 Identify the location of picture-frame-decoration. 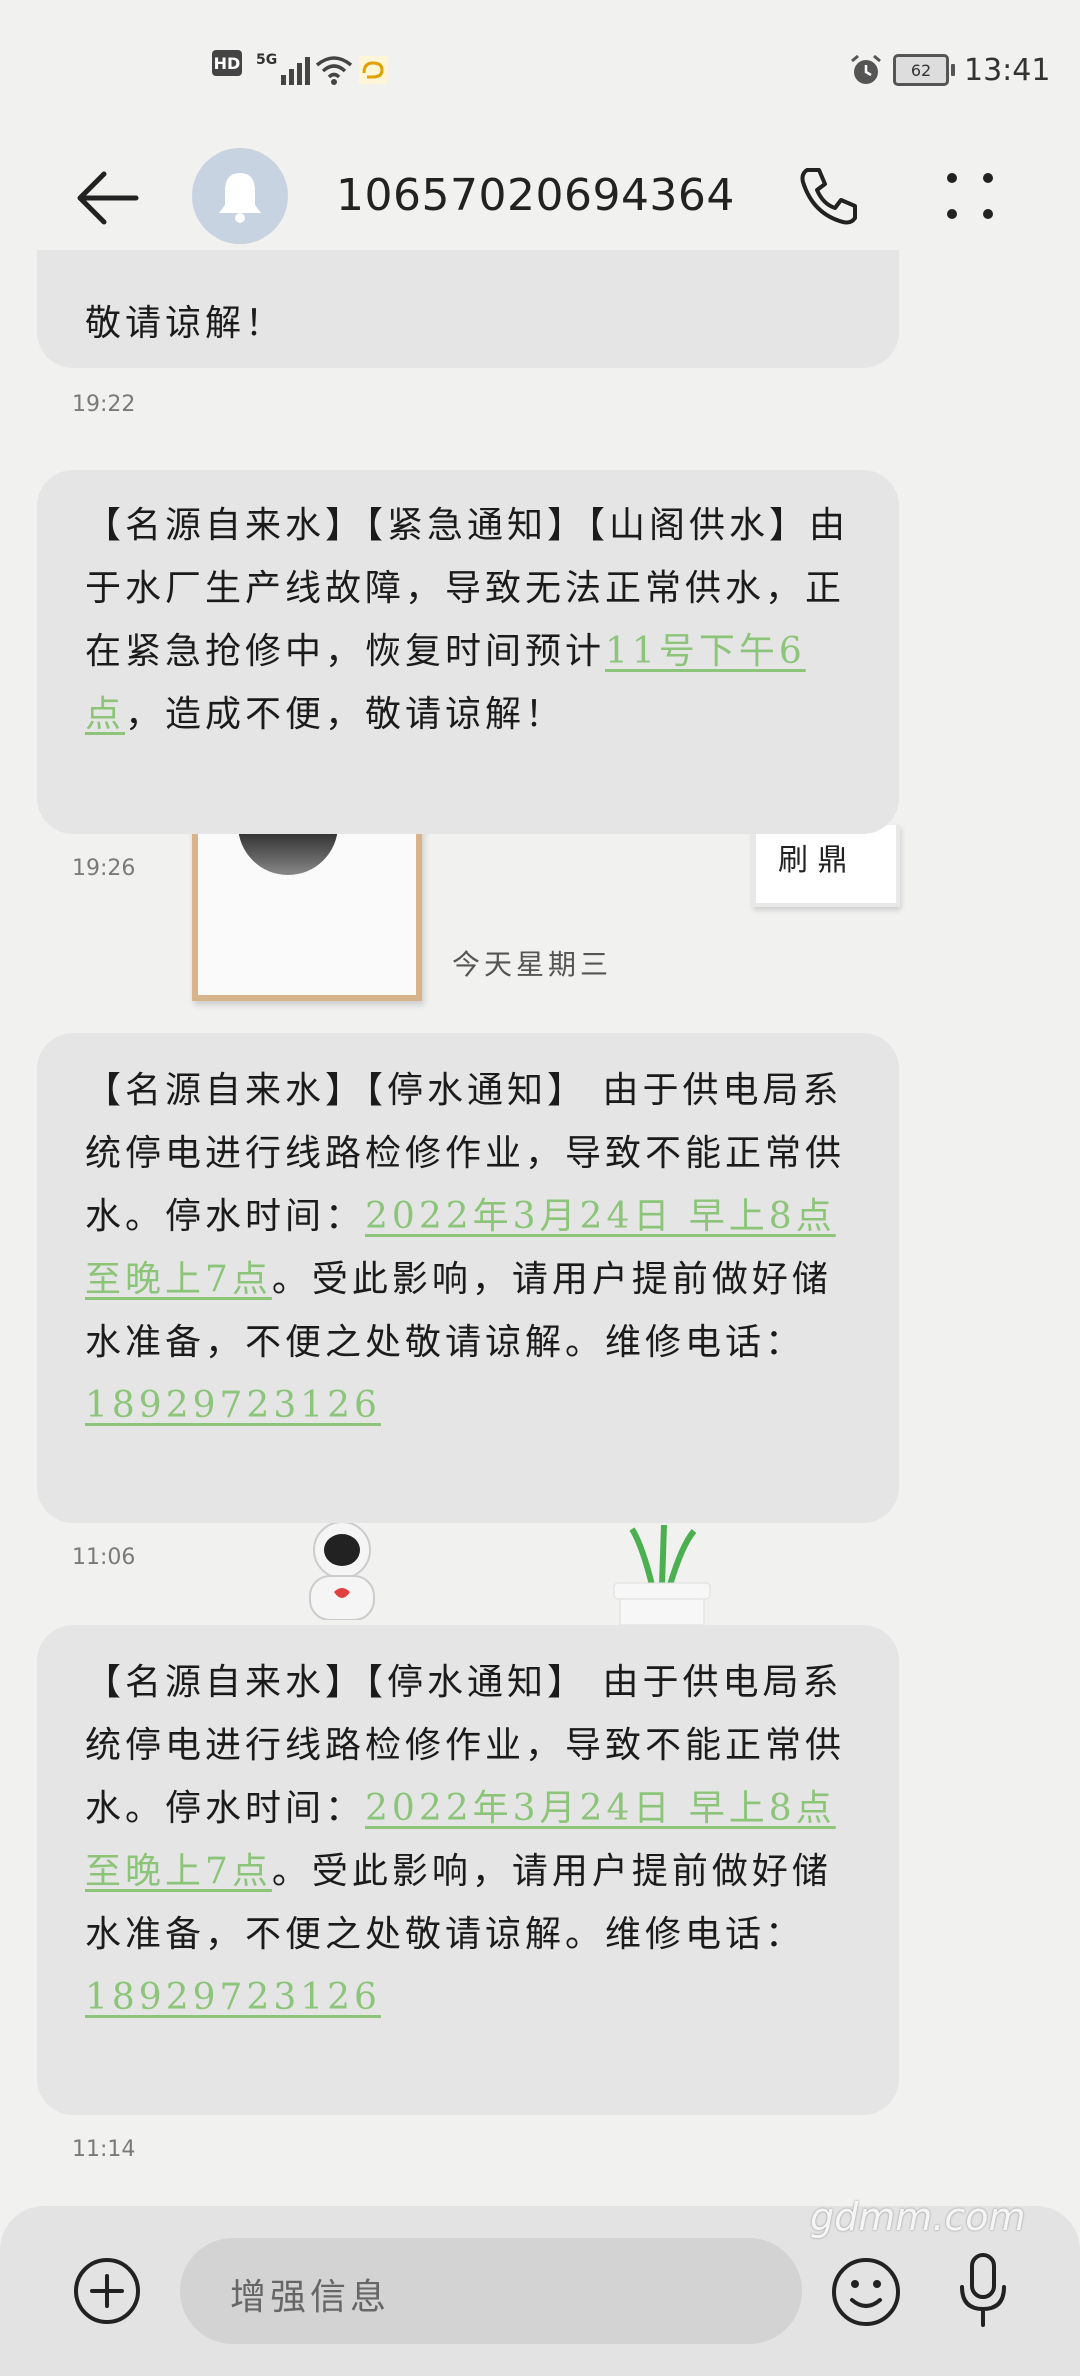
(307, 913).